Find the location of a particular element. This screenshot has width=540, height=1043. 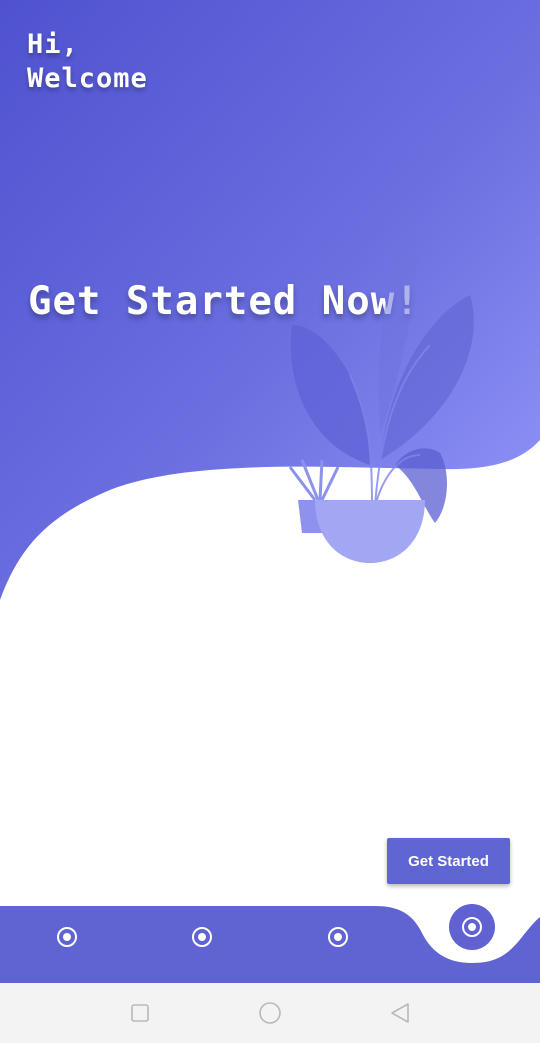

nav-item-active is located at coordinates (472, 927).